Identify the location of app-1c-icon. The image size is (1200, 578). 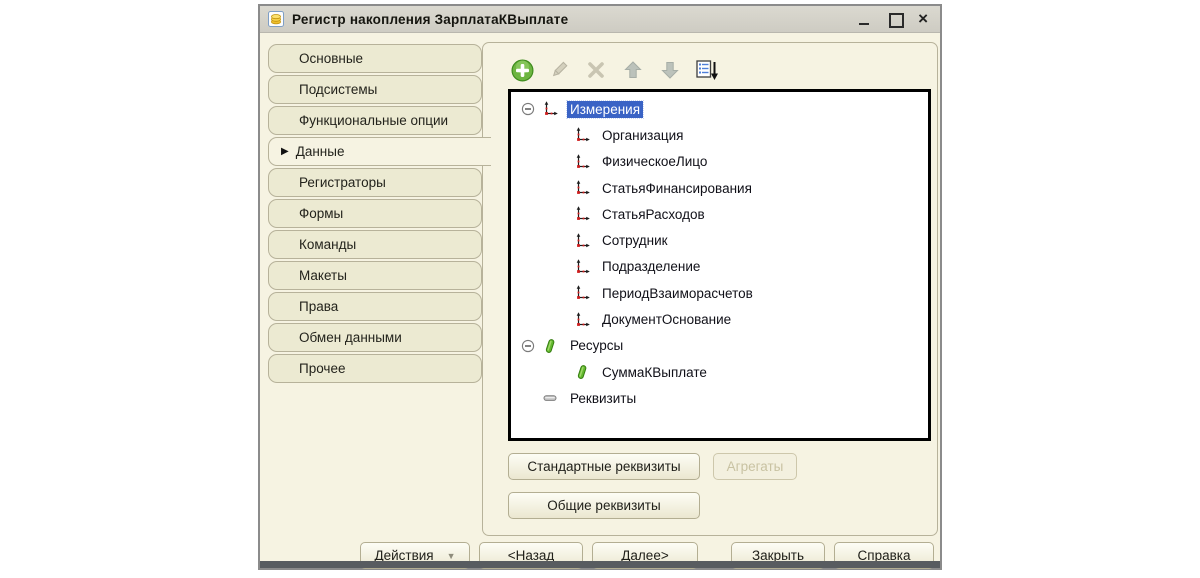
(276, 19).